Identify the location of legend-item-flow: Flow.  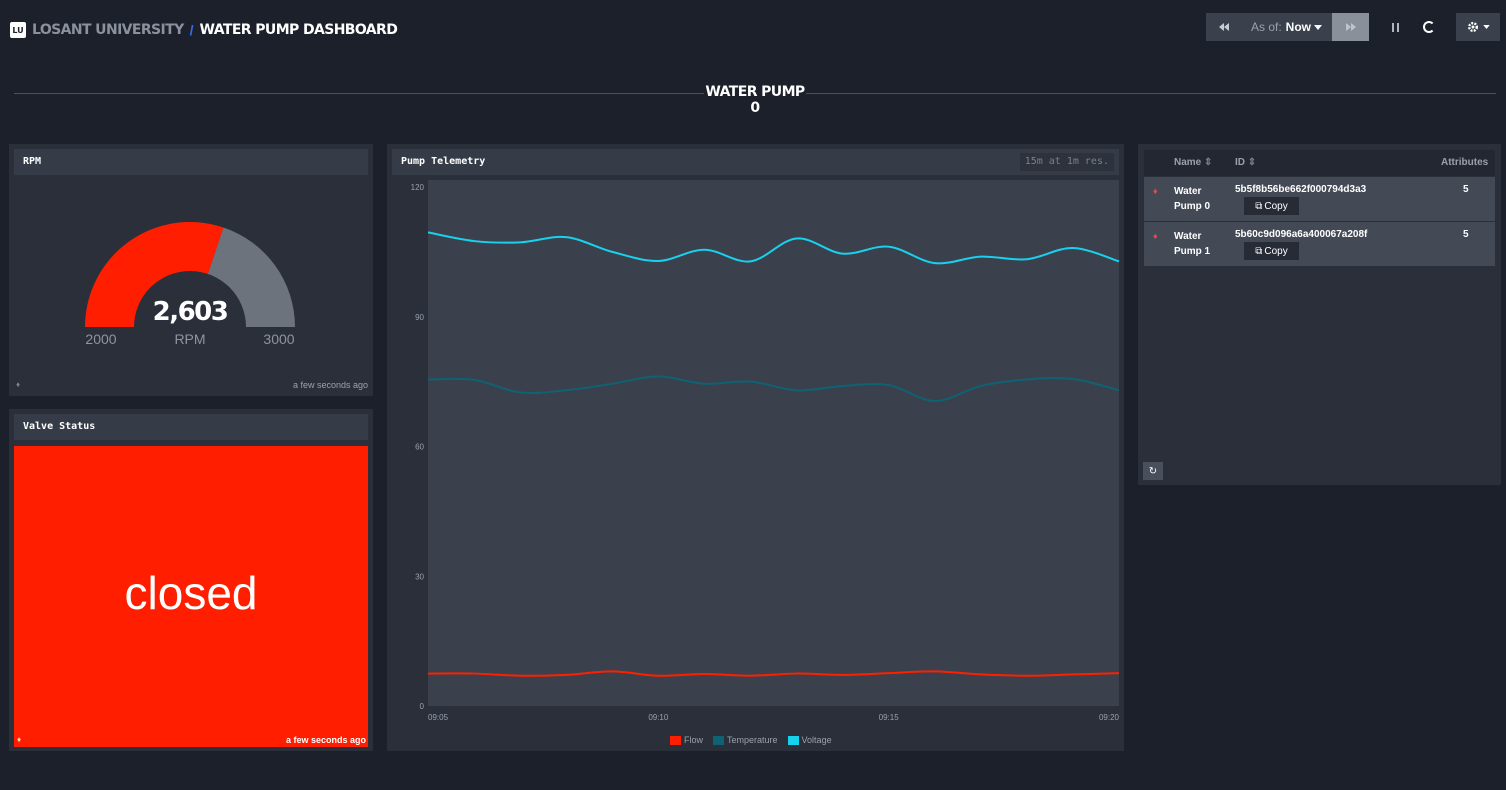
(686, 740).